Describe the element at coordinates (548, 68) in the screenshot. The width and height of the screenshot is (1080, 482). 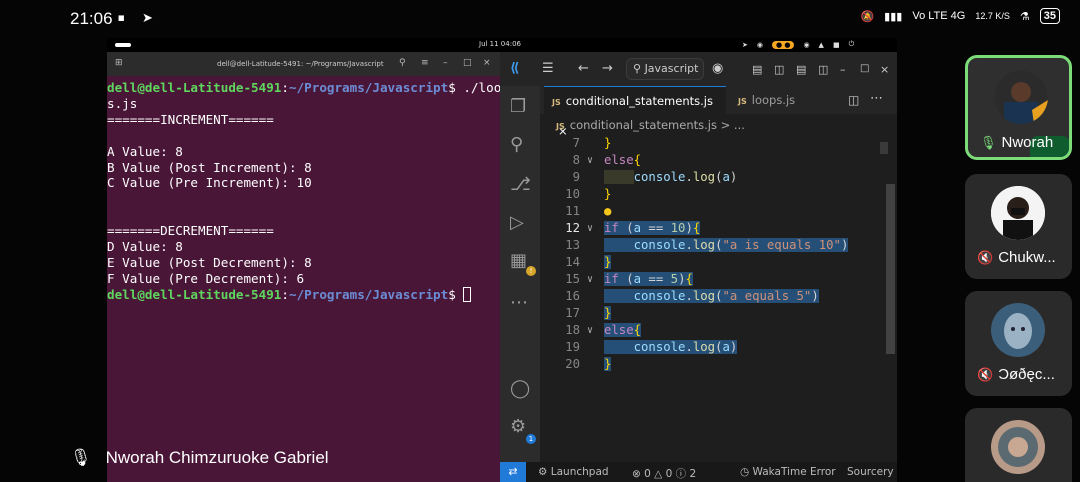
I see `hamburger-menu-icon: ☰` at that location.